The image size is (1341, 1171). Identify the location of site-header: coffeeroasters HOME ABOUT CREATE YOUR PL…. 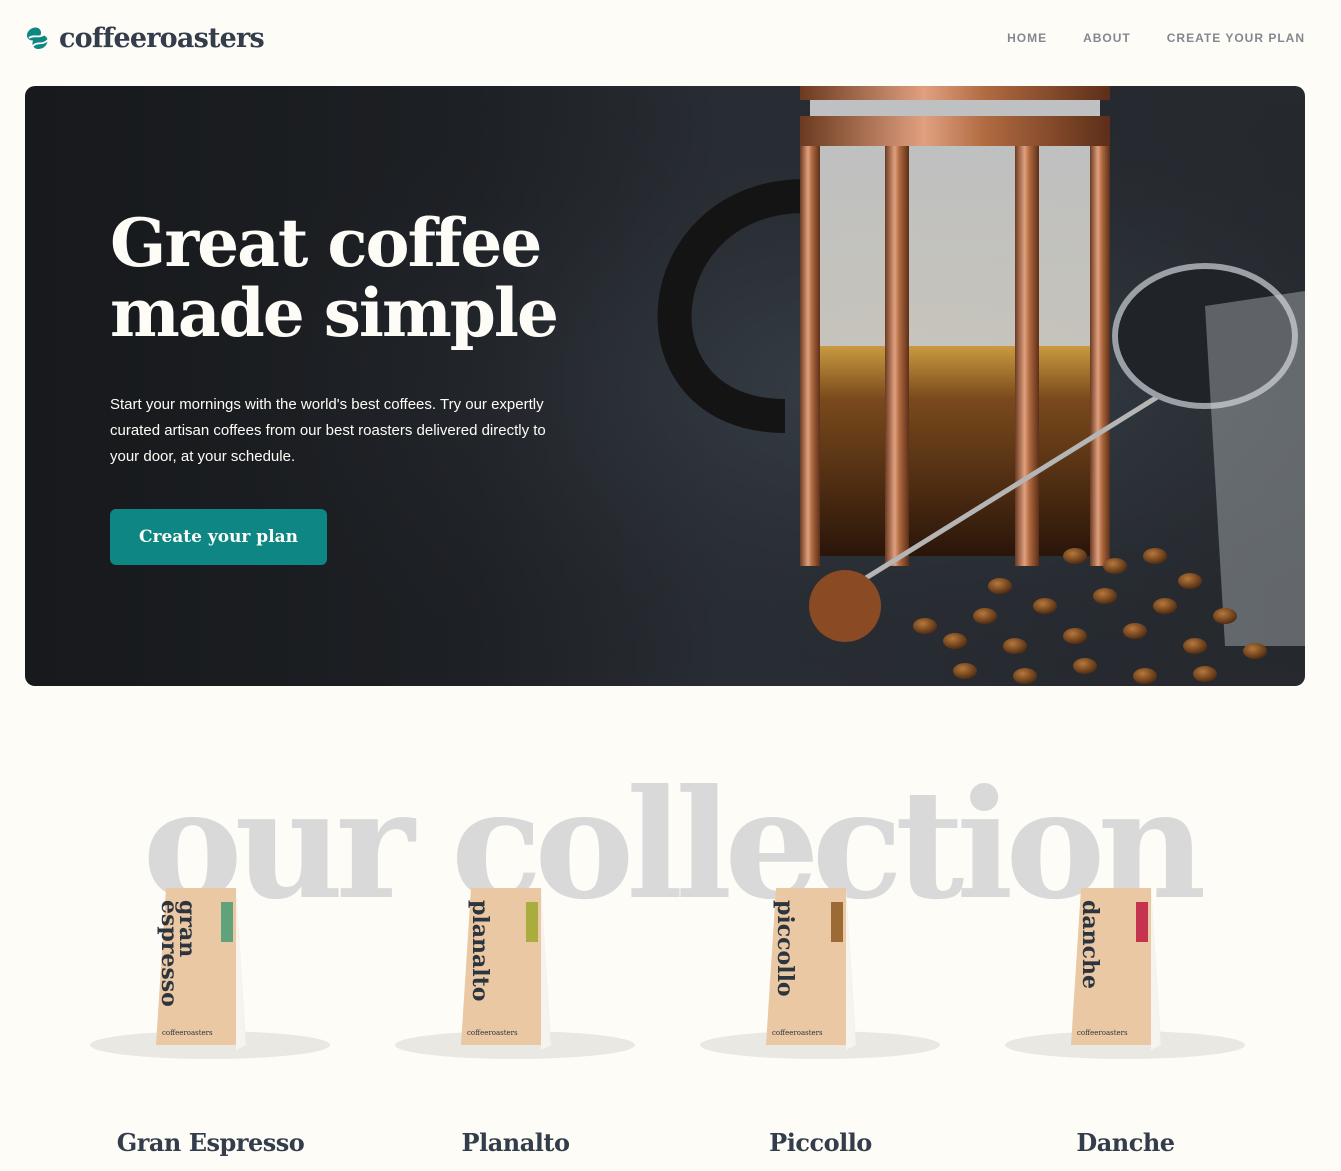
(665, 38).